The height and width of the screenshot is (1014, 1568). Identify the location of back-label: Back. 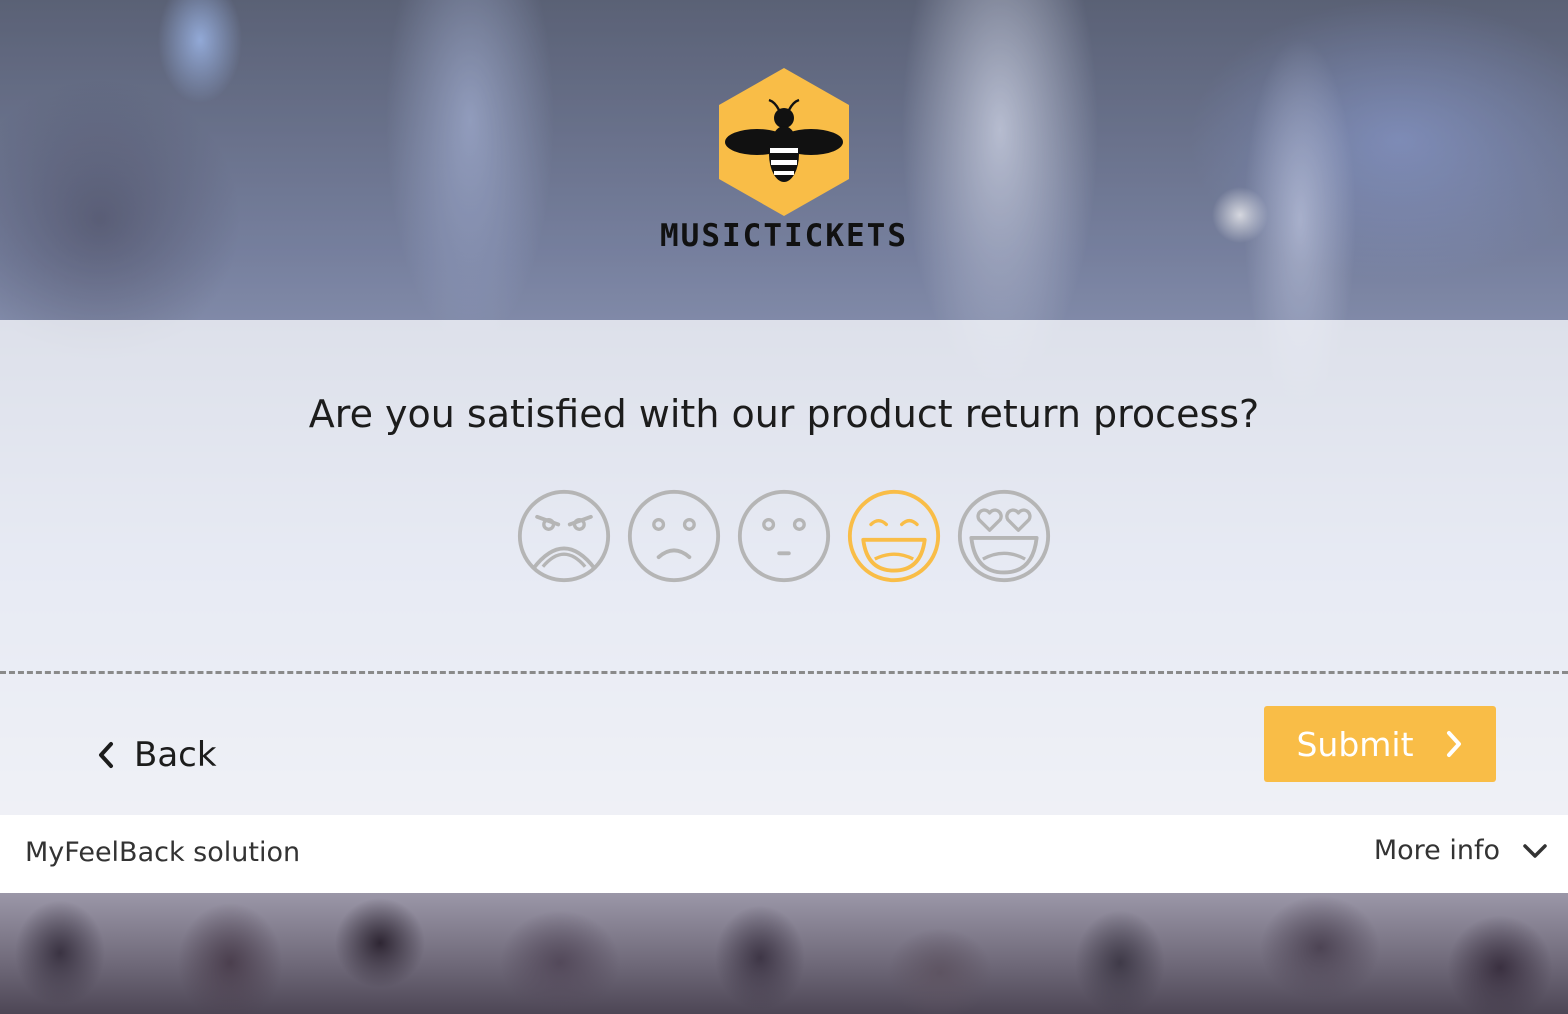
(175, 755).